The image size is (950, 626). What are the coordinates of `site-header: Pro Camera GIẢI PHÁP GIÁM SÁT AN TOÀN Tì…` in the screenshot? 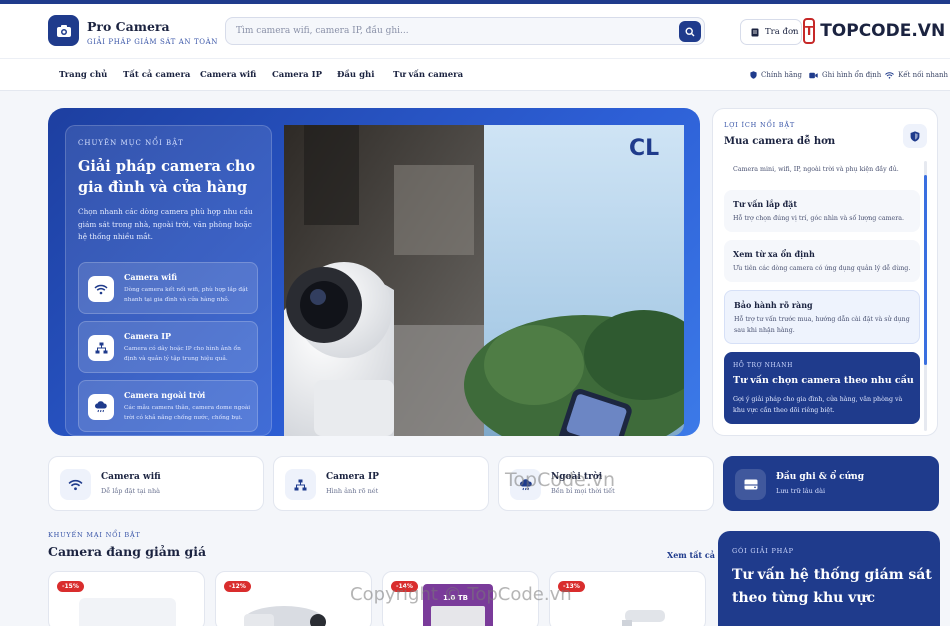 It's located at (475, 31).